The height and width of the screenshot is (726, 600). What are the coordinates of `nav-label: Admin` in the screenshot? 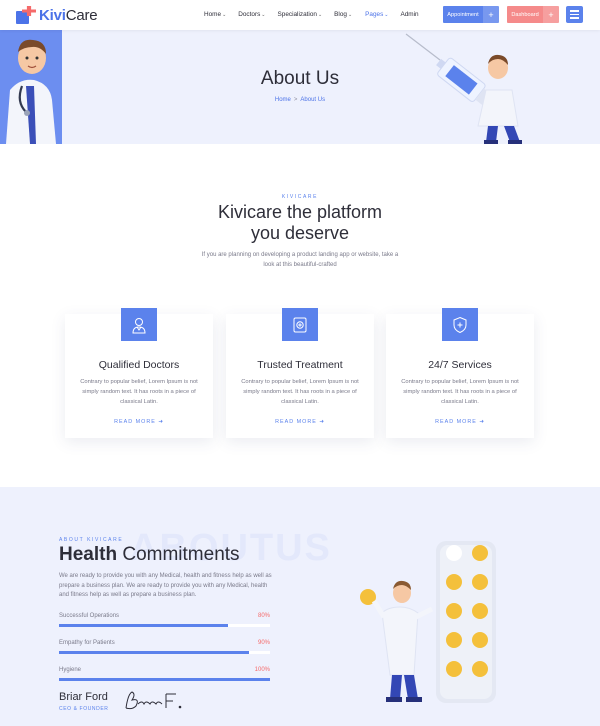 It's located at (409, 14).